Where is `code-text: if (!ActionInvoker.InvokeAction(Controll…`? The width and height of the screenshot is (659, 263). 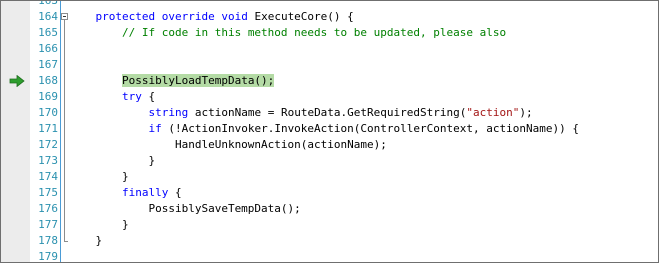
code-text: if (!ActionInvoker.InvokeAction(Controll… is located at coordinates (324, 129).